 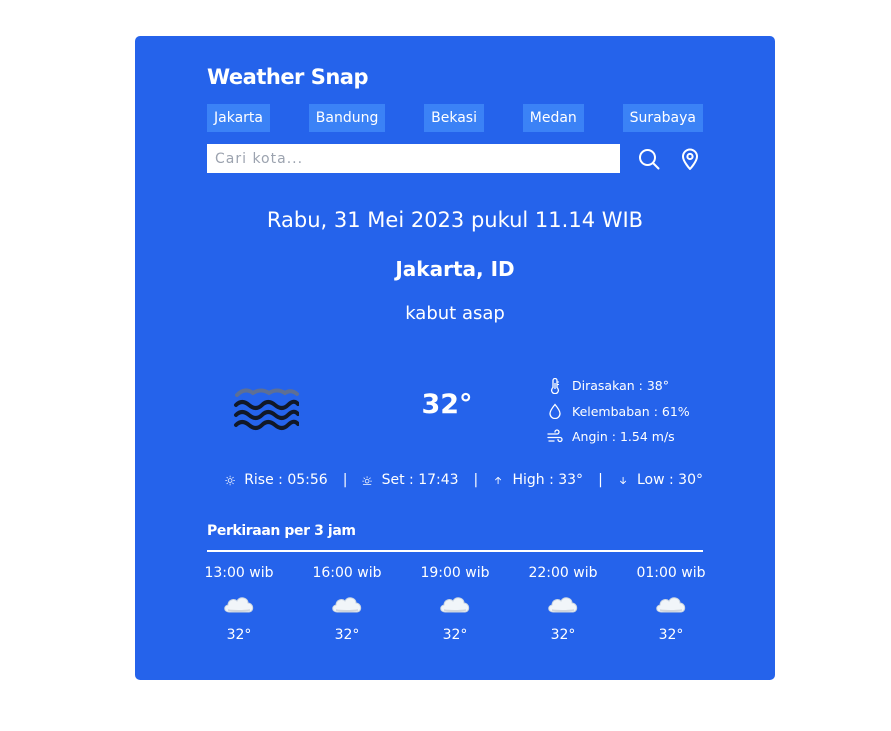 I want to click on arrow-down-icon, so click(x=622, y=480).